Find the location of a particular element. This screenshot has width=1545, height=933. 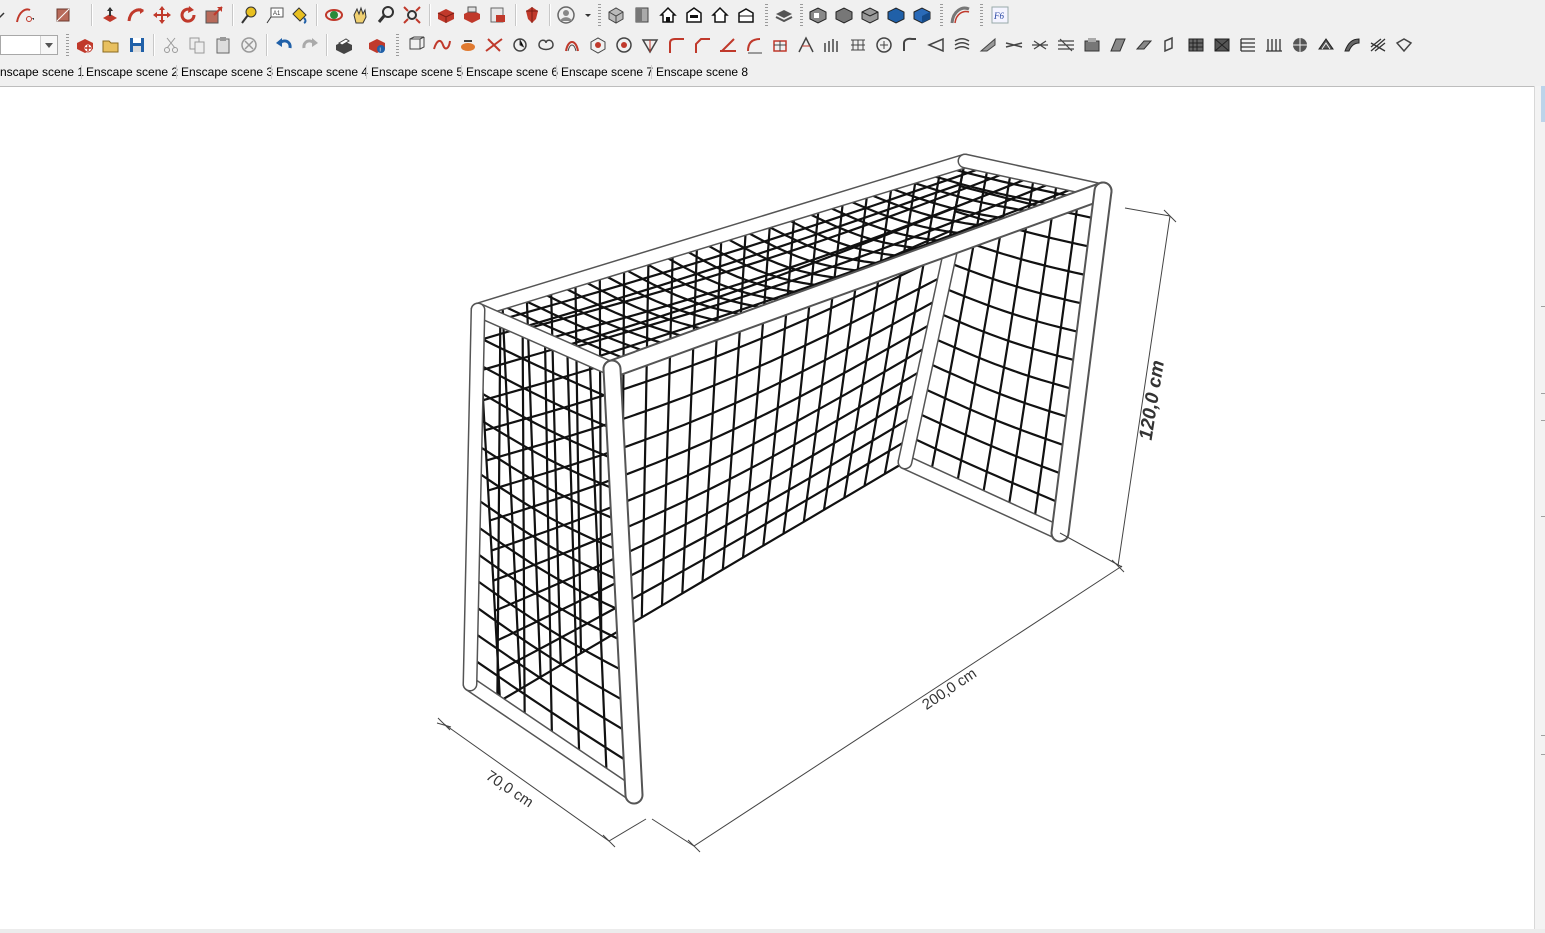

section-icon is located at coordinates (962, 45).